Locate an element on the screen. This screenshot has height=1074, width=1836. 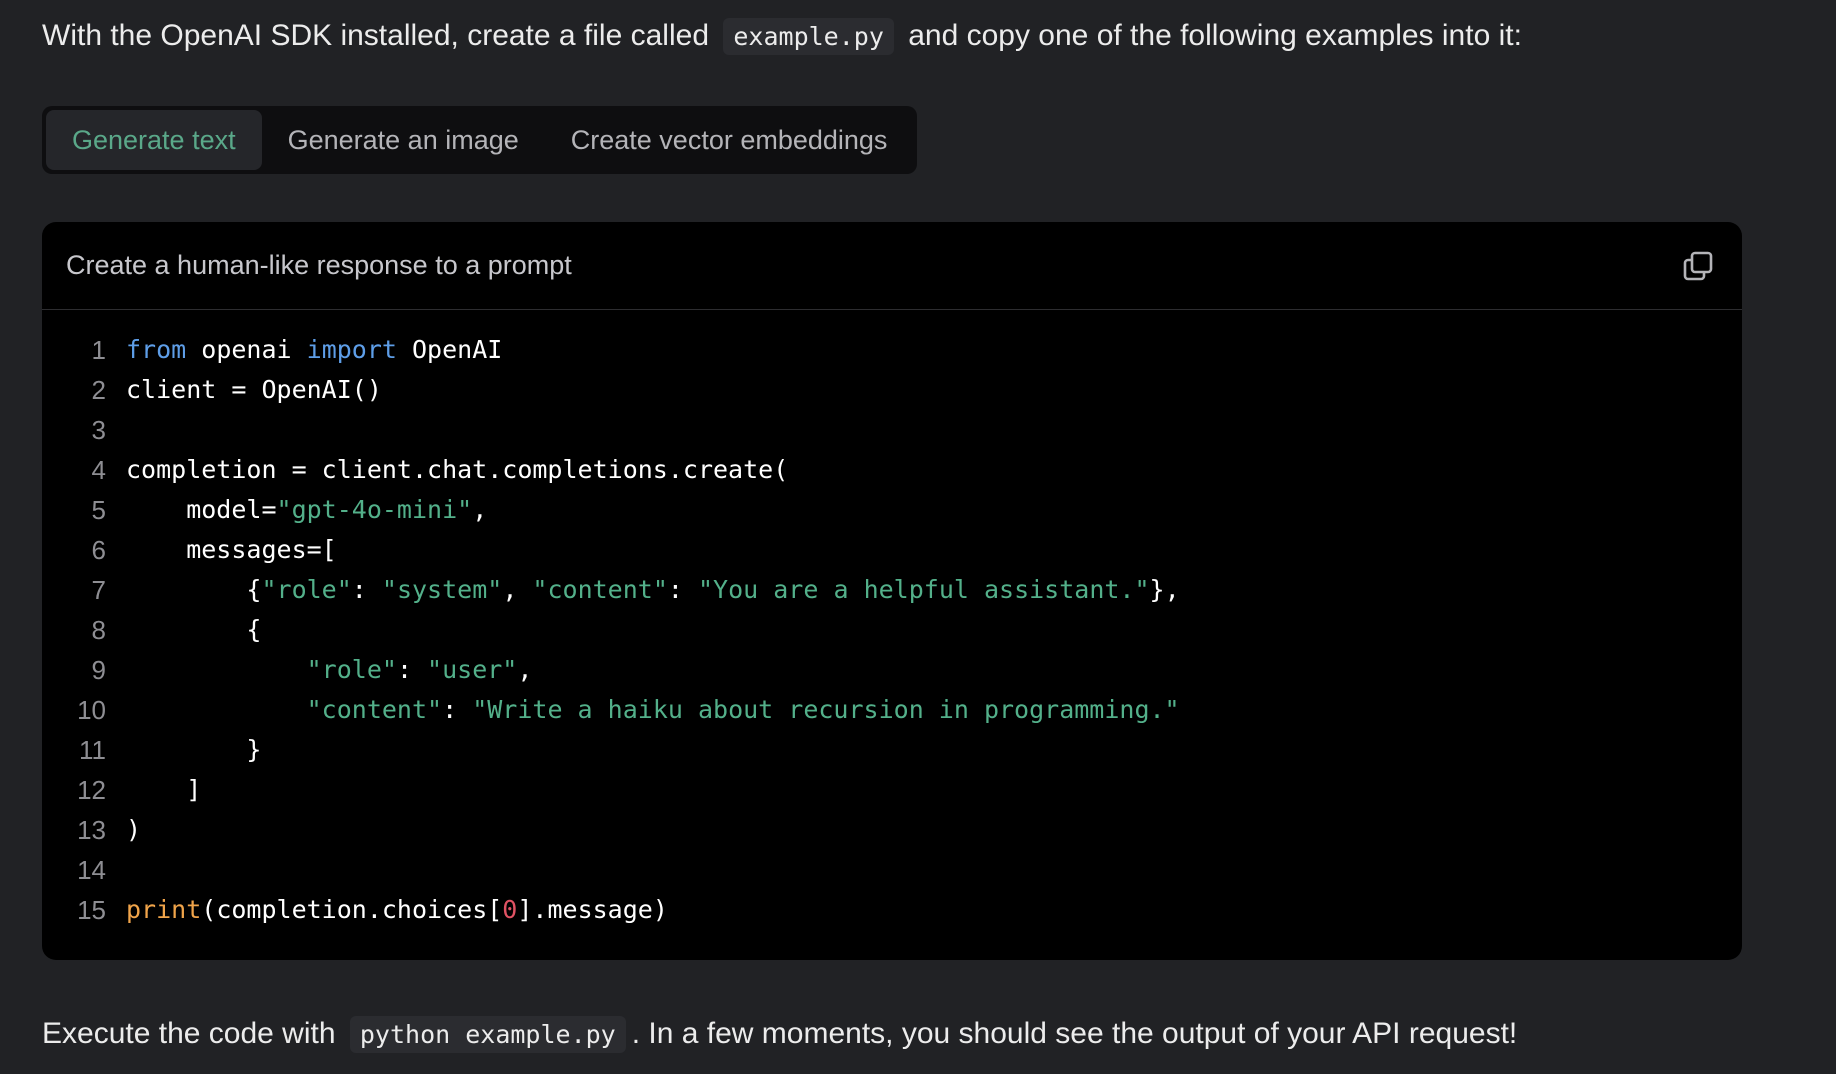
code-line: 15 print(completion.choices[0].message) is located at coordinates (892, 910).